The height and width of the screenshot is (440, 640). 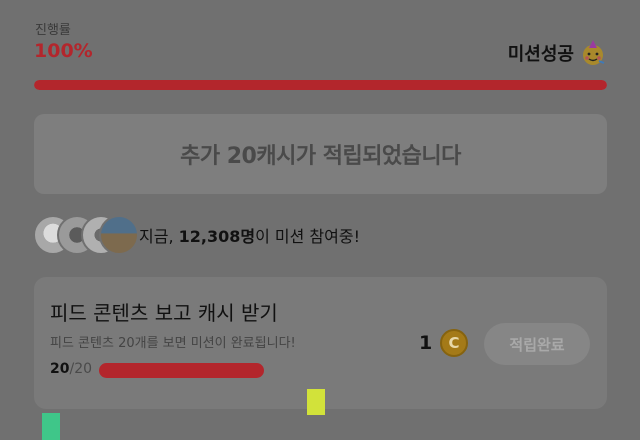 What do you see at coordinates (86, 235) in the screenshot?
I see `avatar-stack` at bounding box center [86, 235].